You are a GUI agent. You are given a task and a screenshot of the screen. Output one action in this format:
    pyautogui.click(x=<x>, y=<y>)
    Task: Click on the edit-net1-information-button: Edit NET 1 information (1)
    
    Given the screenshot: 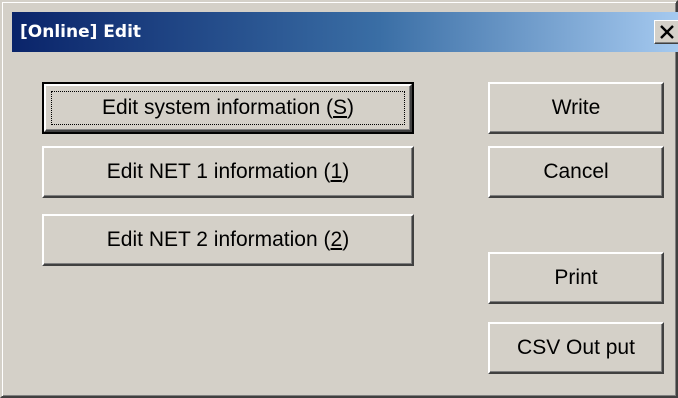 What is the action you would take?
    pyautogui.click(x=228, y=172)
    